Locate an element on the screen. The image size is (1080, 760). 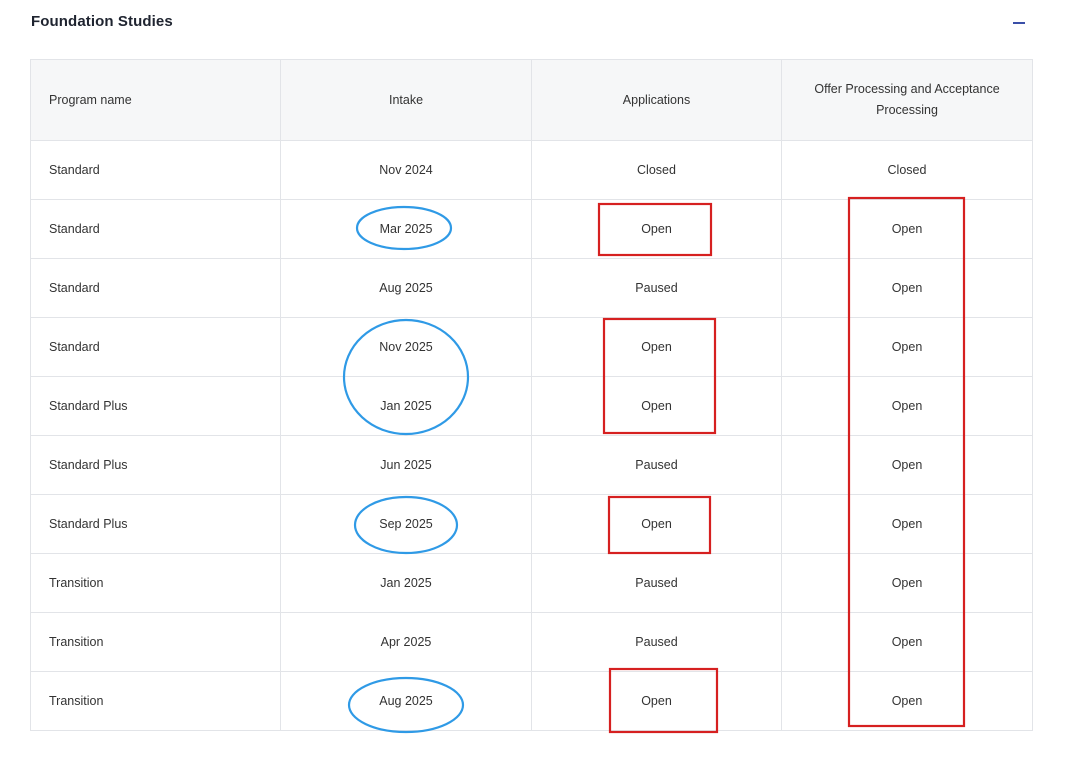
table-row: Standard Mar 2025 Open Open is located at coordinates (531, 229).